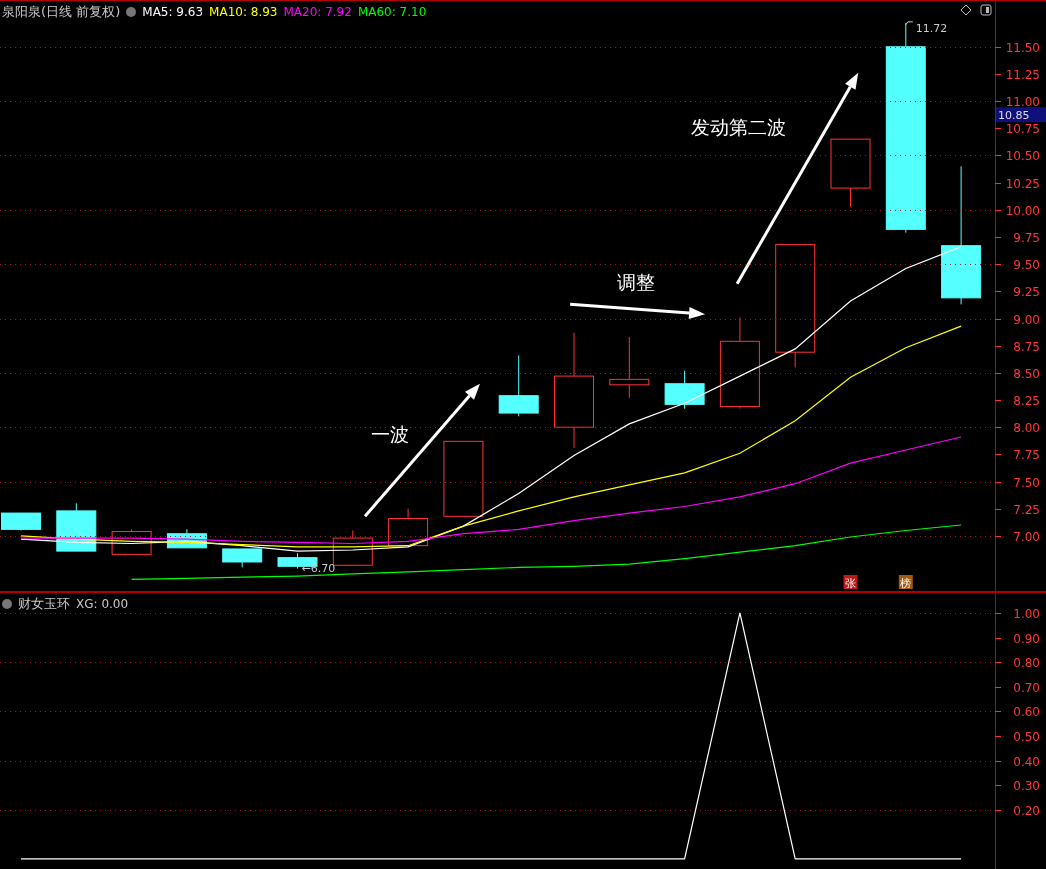  I want to click on panel-toggle-icon, so click(986, 10).